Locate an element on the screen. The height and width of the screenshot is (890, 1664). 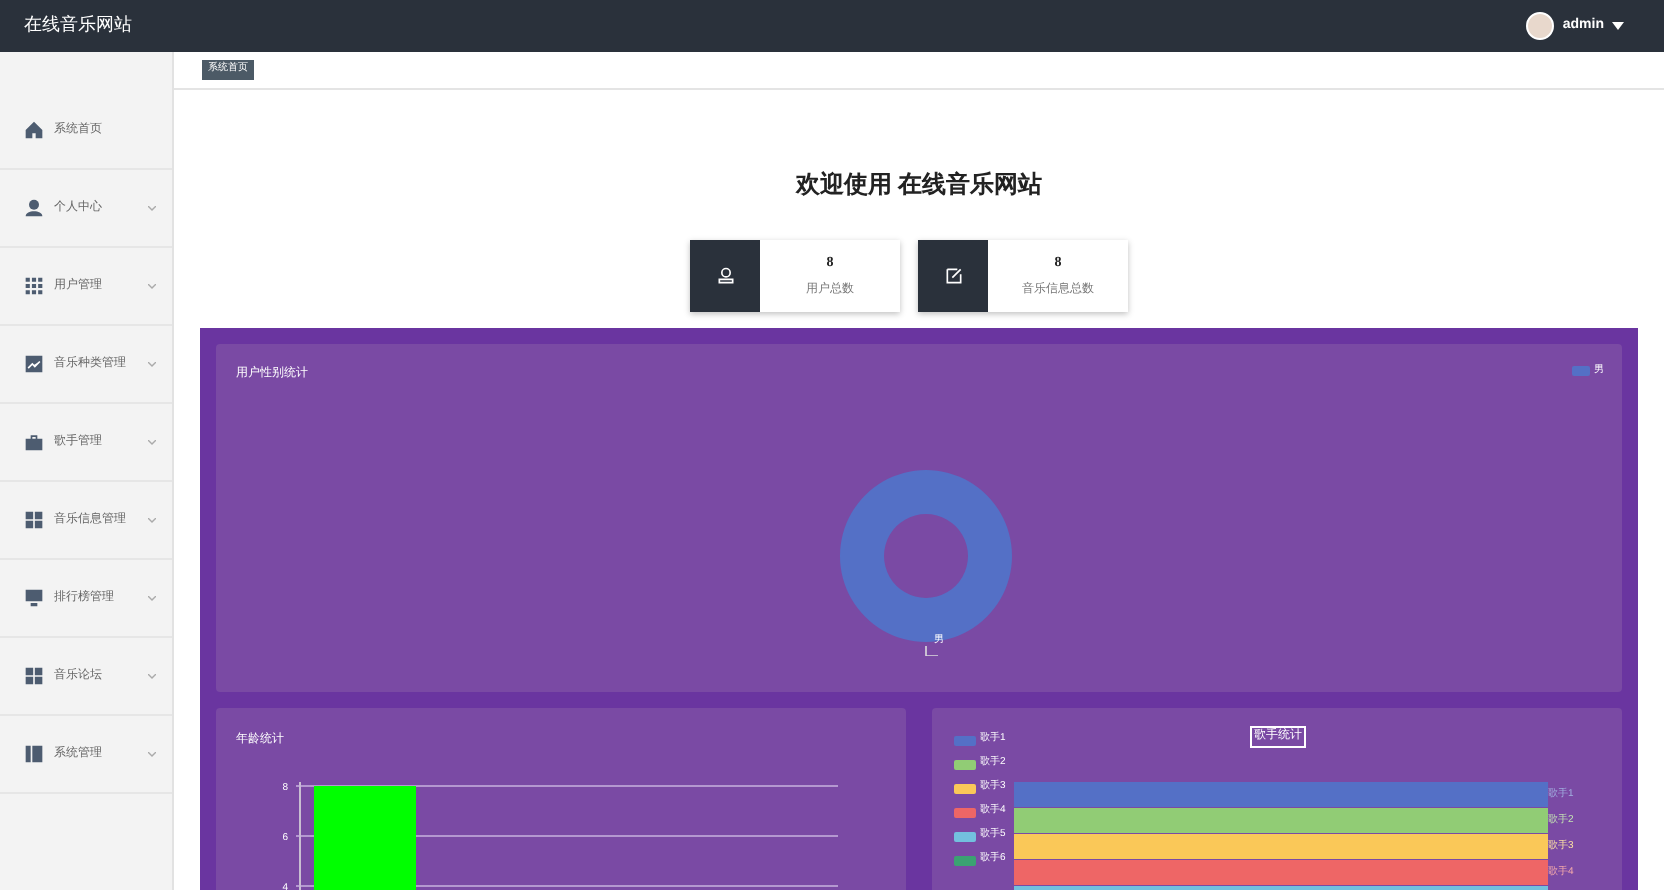
book-icon is located at coordinates (34, 754).